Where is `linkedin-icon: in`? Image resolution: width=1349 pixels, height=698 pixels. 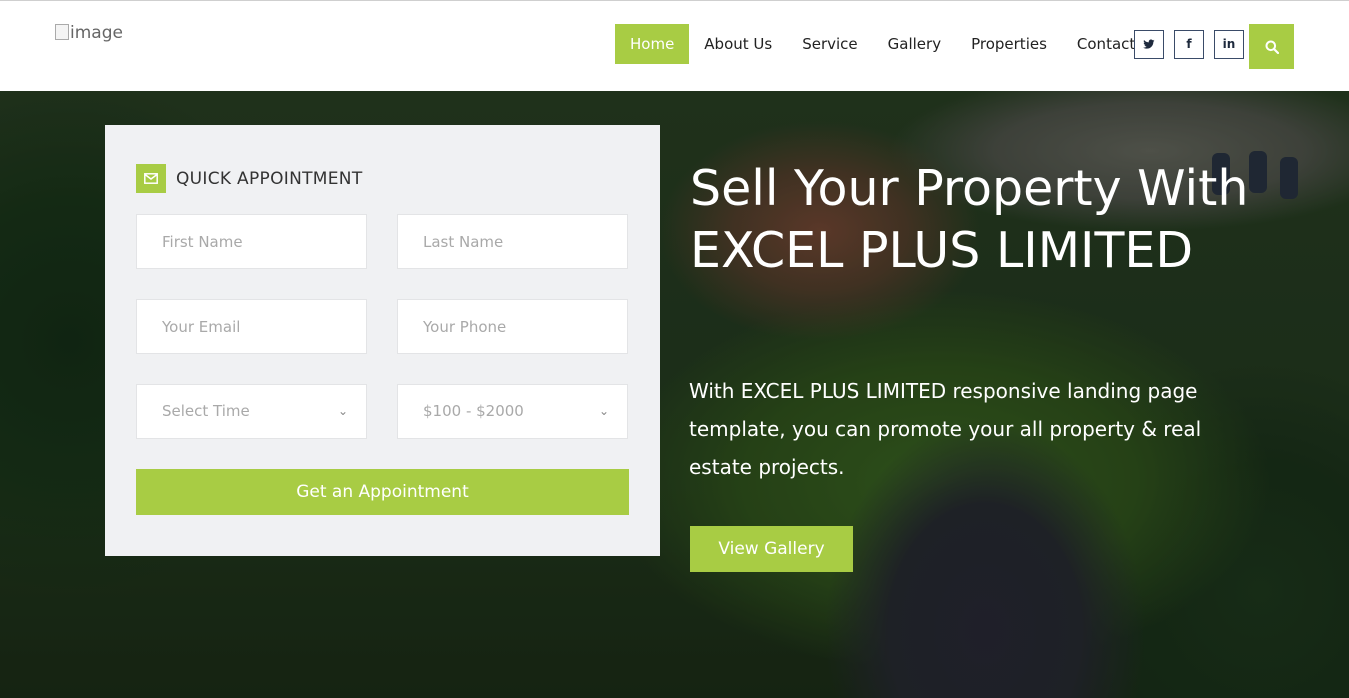
linkedin-icon: in is located at coordinates (1229, 44).